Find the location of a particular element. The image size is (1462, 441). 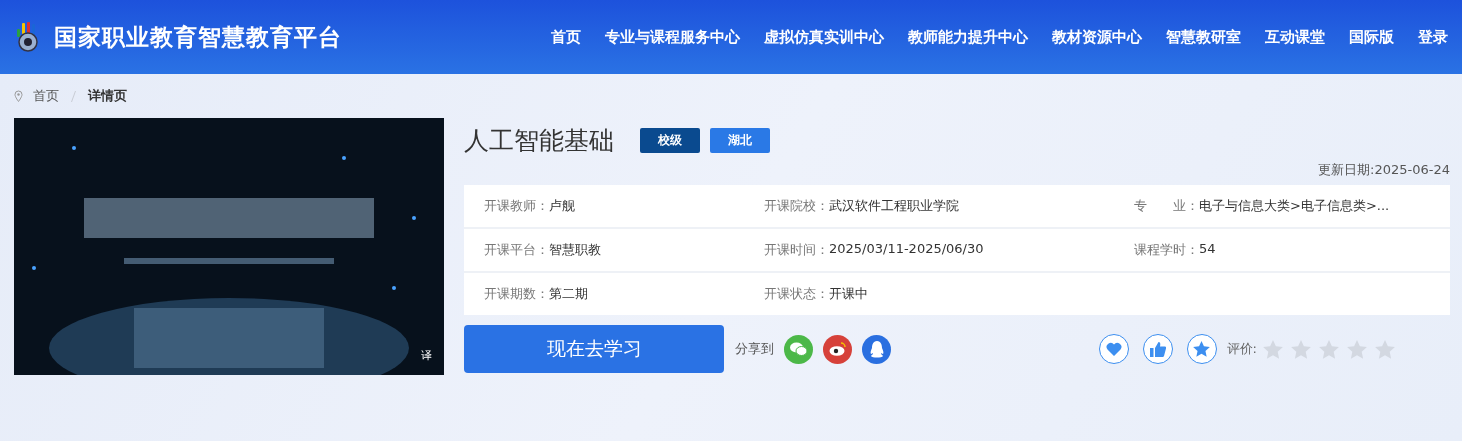

translate-badge: 译 is located at coordinates (426, 355).